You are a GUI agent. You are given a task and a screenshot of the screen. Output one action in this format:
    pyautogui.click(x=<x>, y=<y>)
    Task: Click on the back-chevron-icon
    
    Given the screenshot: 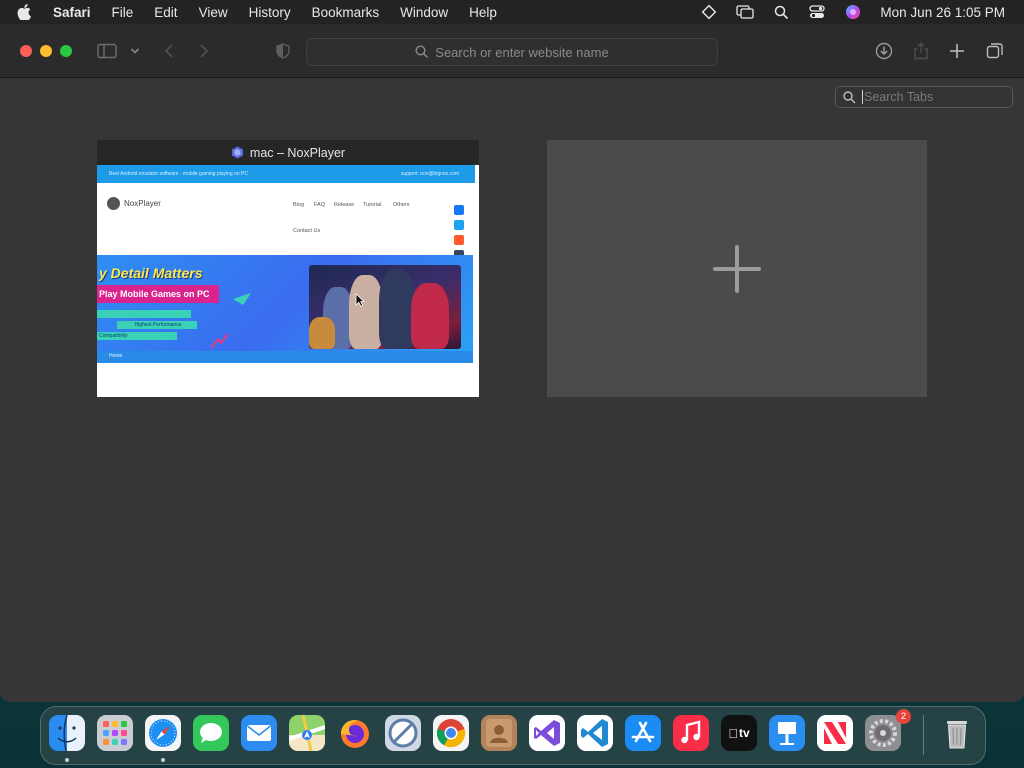 What is the action you would take?
    pyautogui.click(x=169, y=51)
    